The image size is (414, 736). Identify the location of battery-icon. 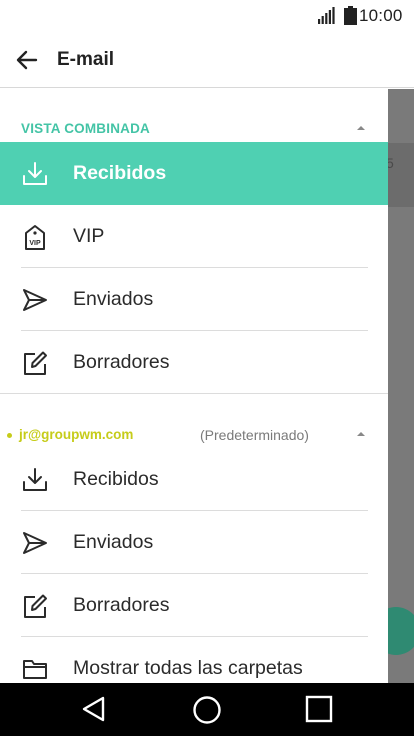
(350, 15).